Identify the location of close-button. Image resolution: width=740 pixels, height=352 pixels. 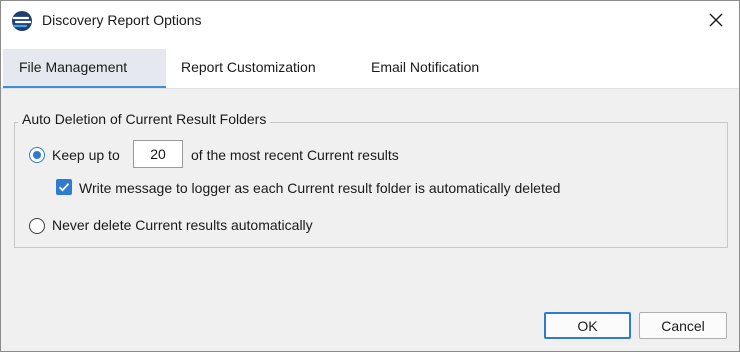
(716, 20).